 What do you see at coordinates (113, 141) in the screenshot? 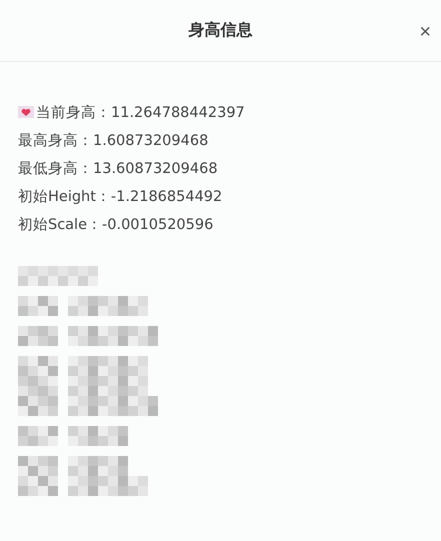
I see `info-text: 最高身高：1.60873209468` at bounding box center [113, 141].